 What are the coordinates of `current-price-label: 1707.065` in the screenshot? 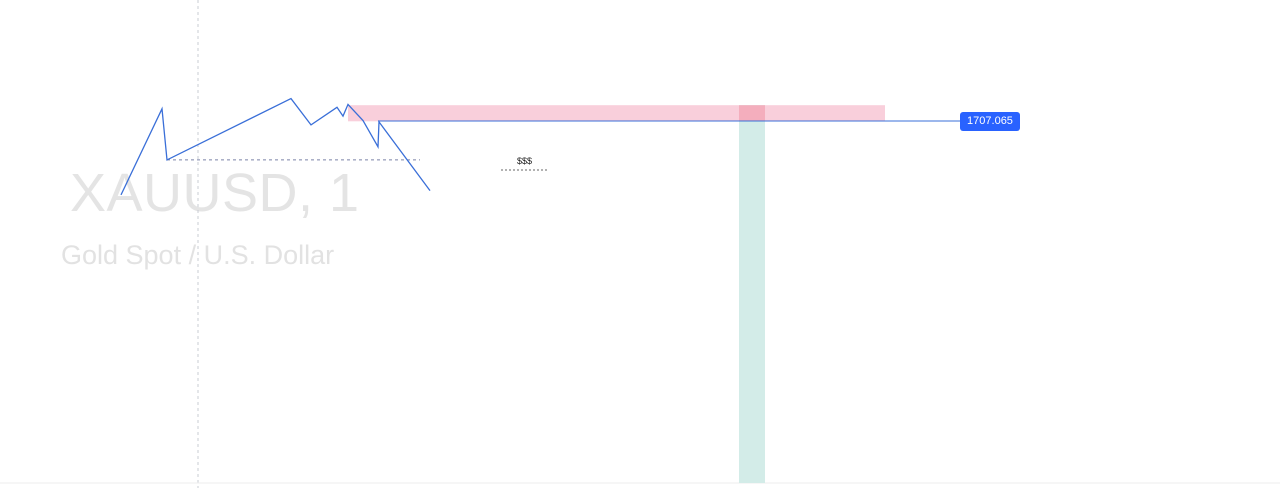 It's located at (990, 121).